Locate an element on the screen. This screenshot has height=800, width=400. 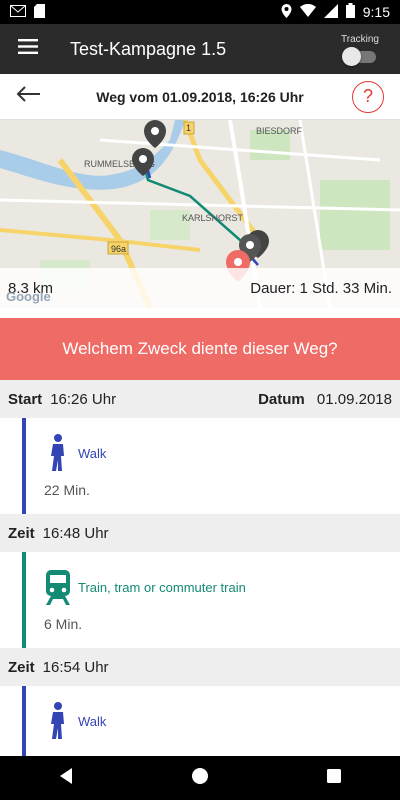
status-bar: 9:15 is located at coordinates (200, 12).